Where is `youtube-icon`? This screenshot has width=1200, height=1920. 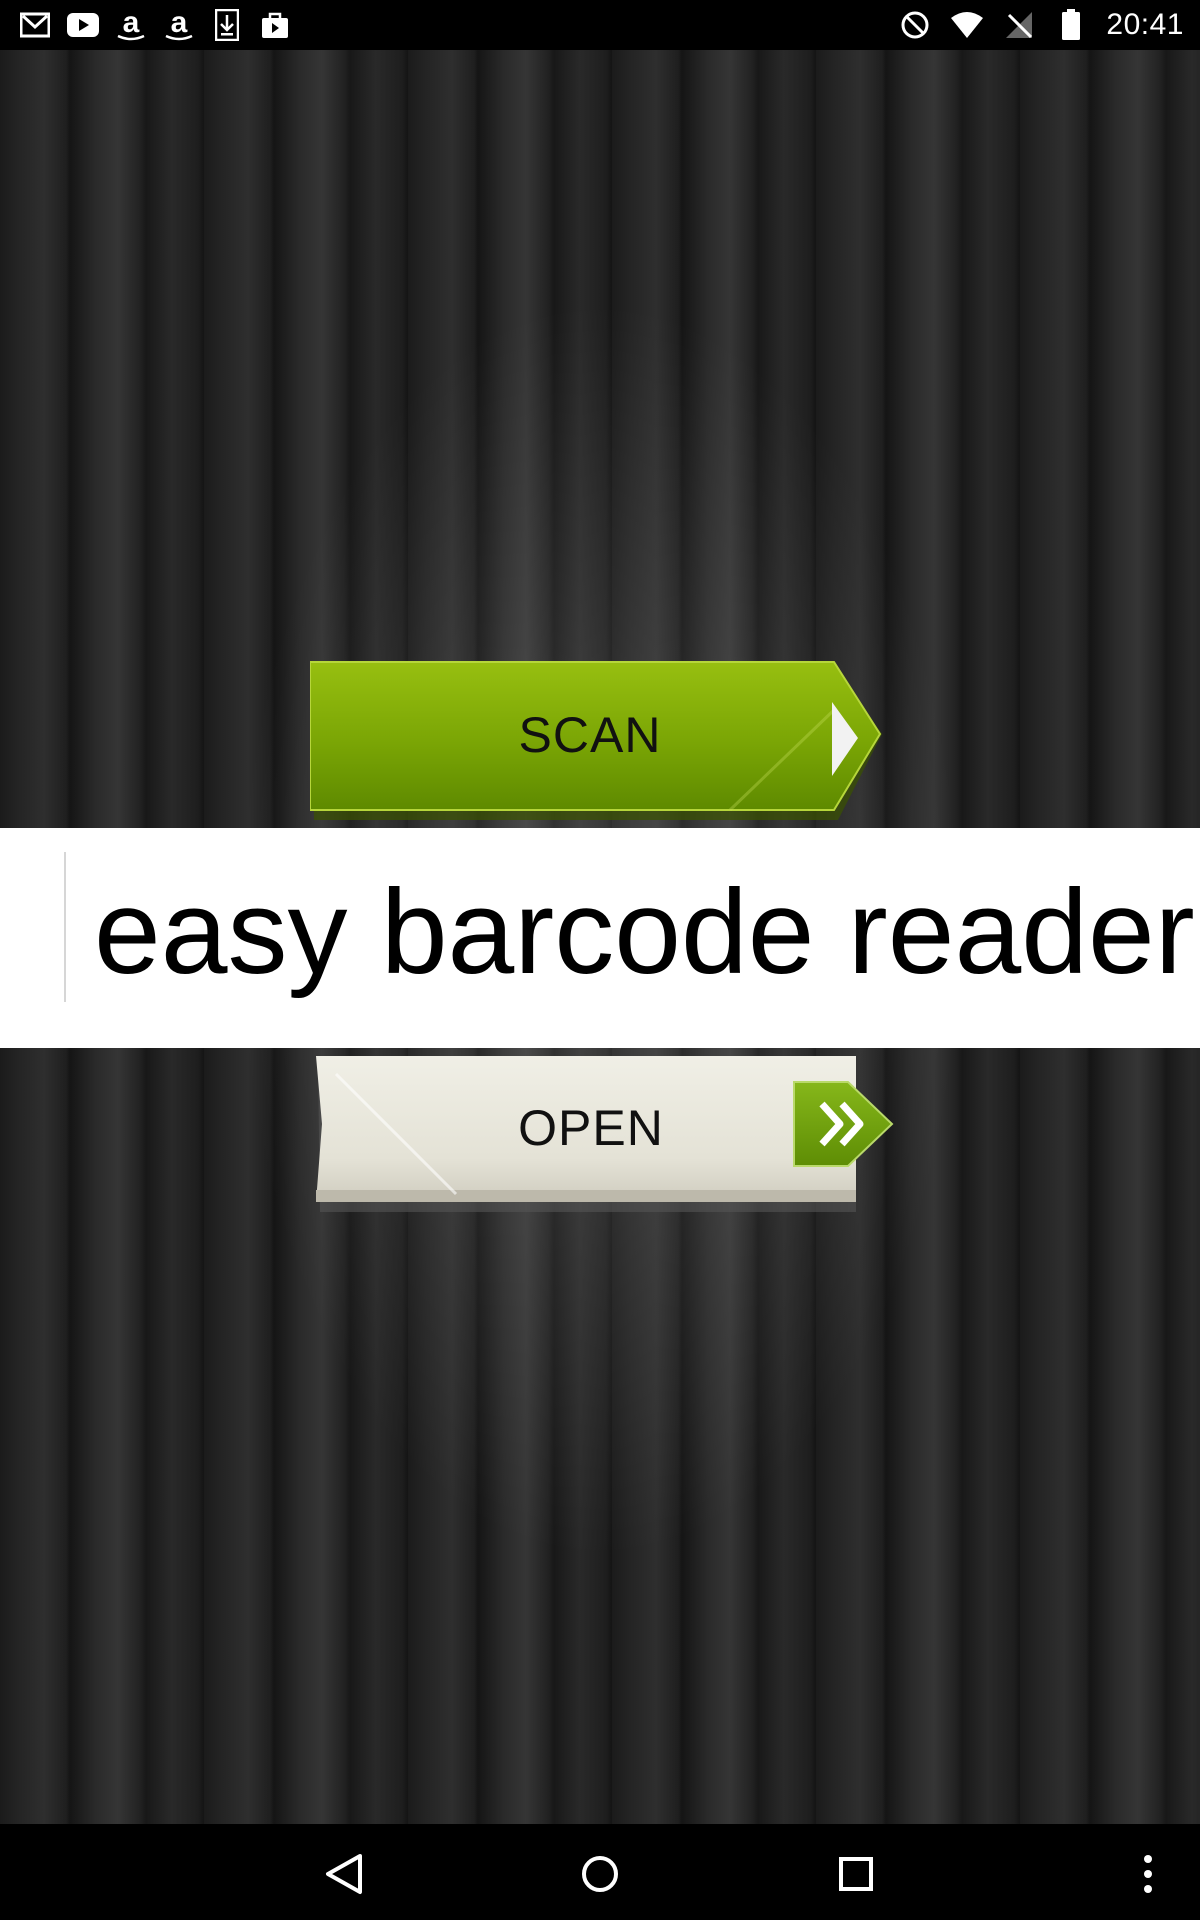 youtube-icon is located at coordinates (83, 25).